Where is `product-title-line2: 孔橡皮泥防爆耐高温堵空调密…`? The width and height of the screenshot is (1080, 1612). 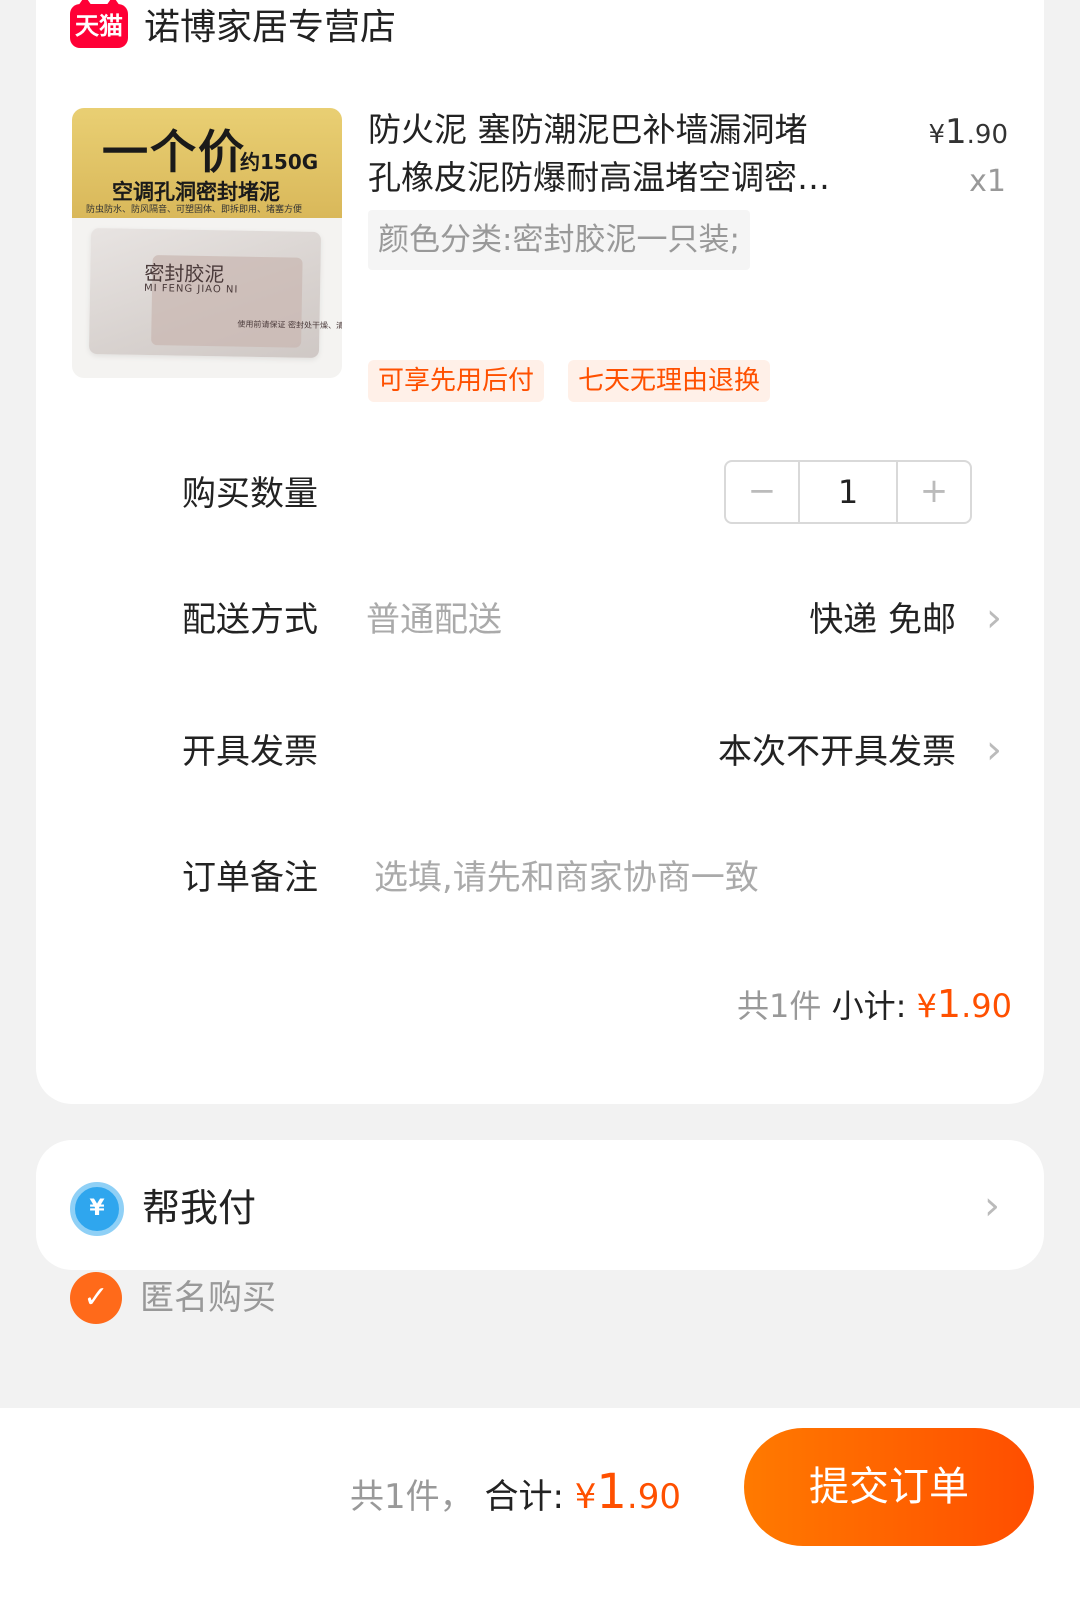 product-title-line2: 孔橡皮泥防爆耐高温堵空调密… is located at coordinates (599, 177).